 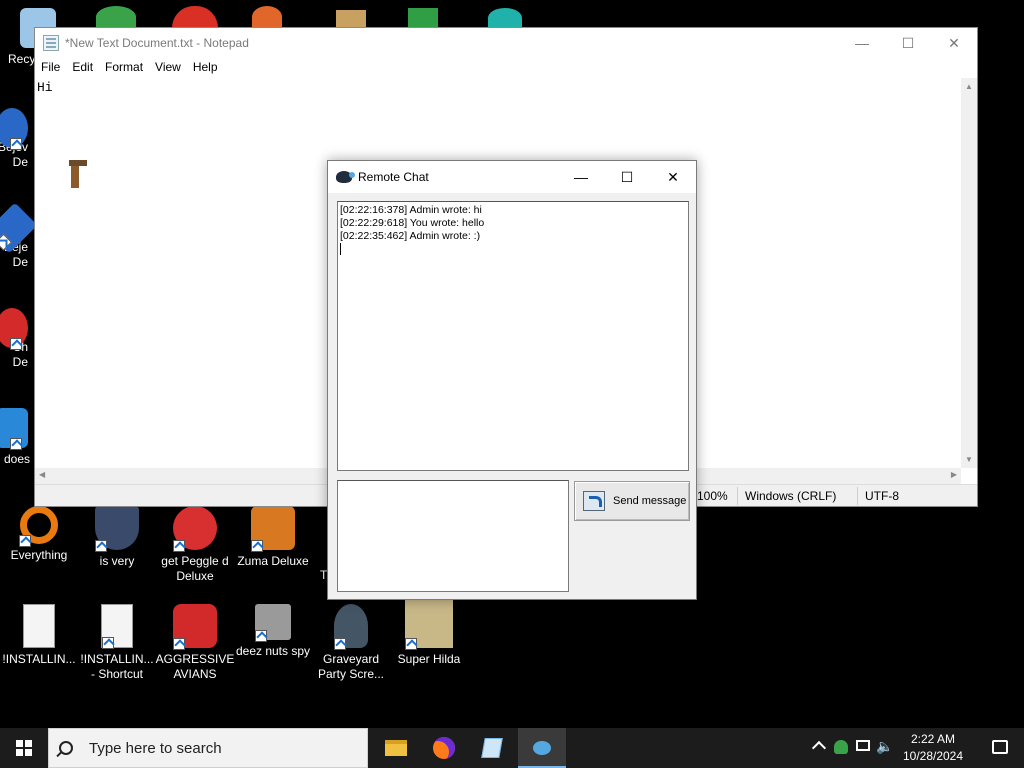 I want to click on desktop-icon-aggressive-avians: AGGRESSIVE AVIANS, so click(x=195, y=643).